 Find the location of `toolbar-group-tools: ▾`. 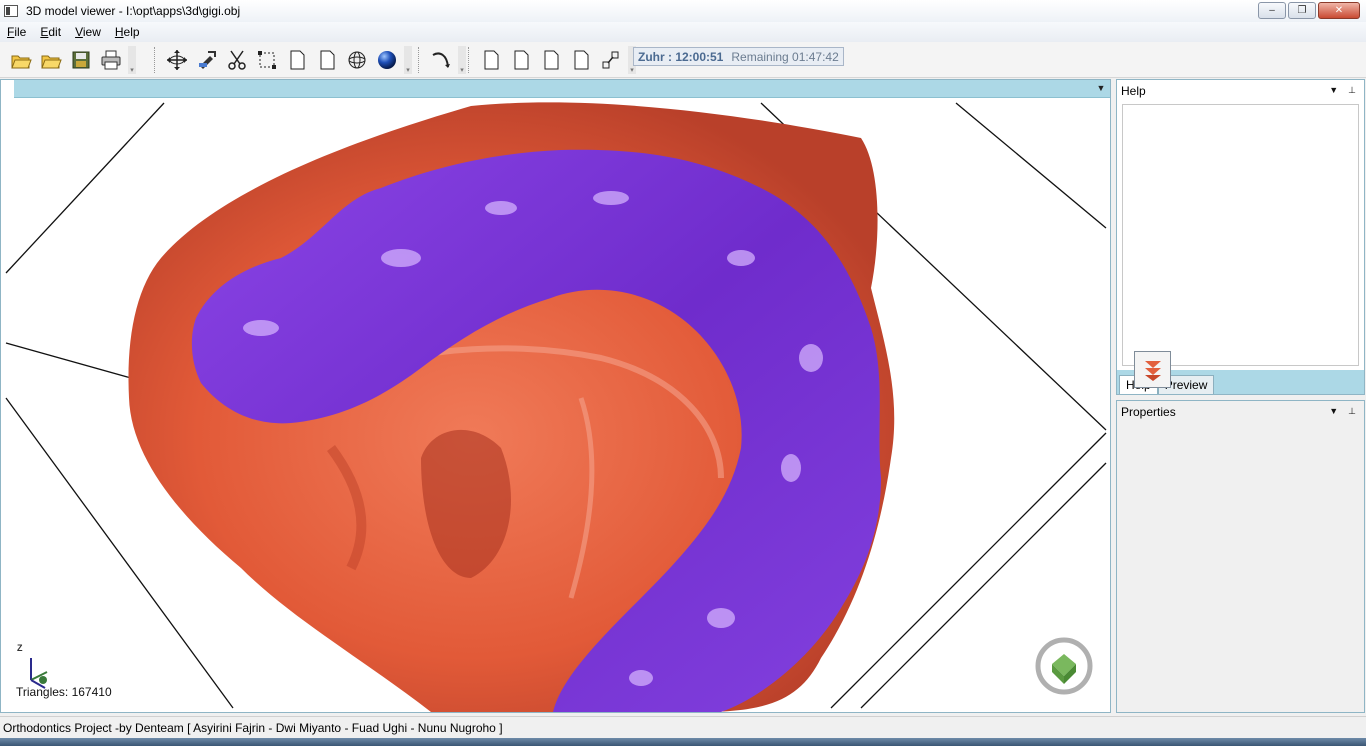

toolbar-group-tools: ▾ is located at coordinates (280, 60).